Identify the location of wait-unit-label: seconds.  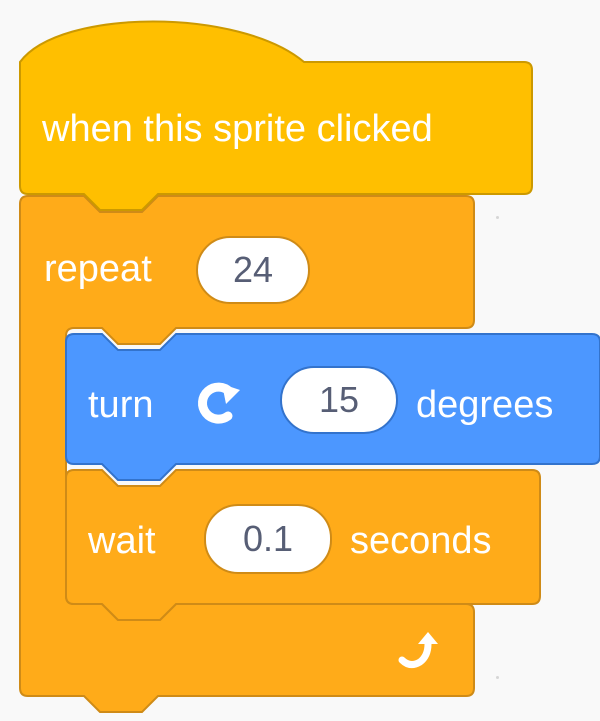
(421, 541).